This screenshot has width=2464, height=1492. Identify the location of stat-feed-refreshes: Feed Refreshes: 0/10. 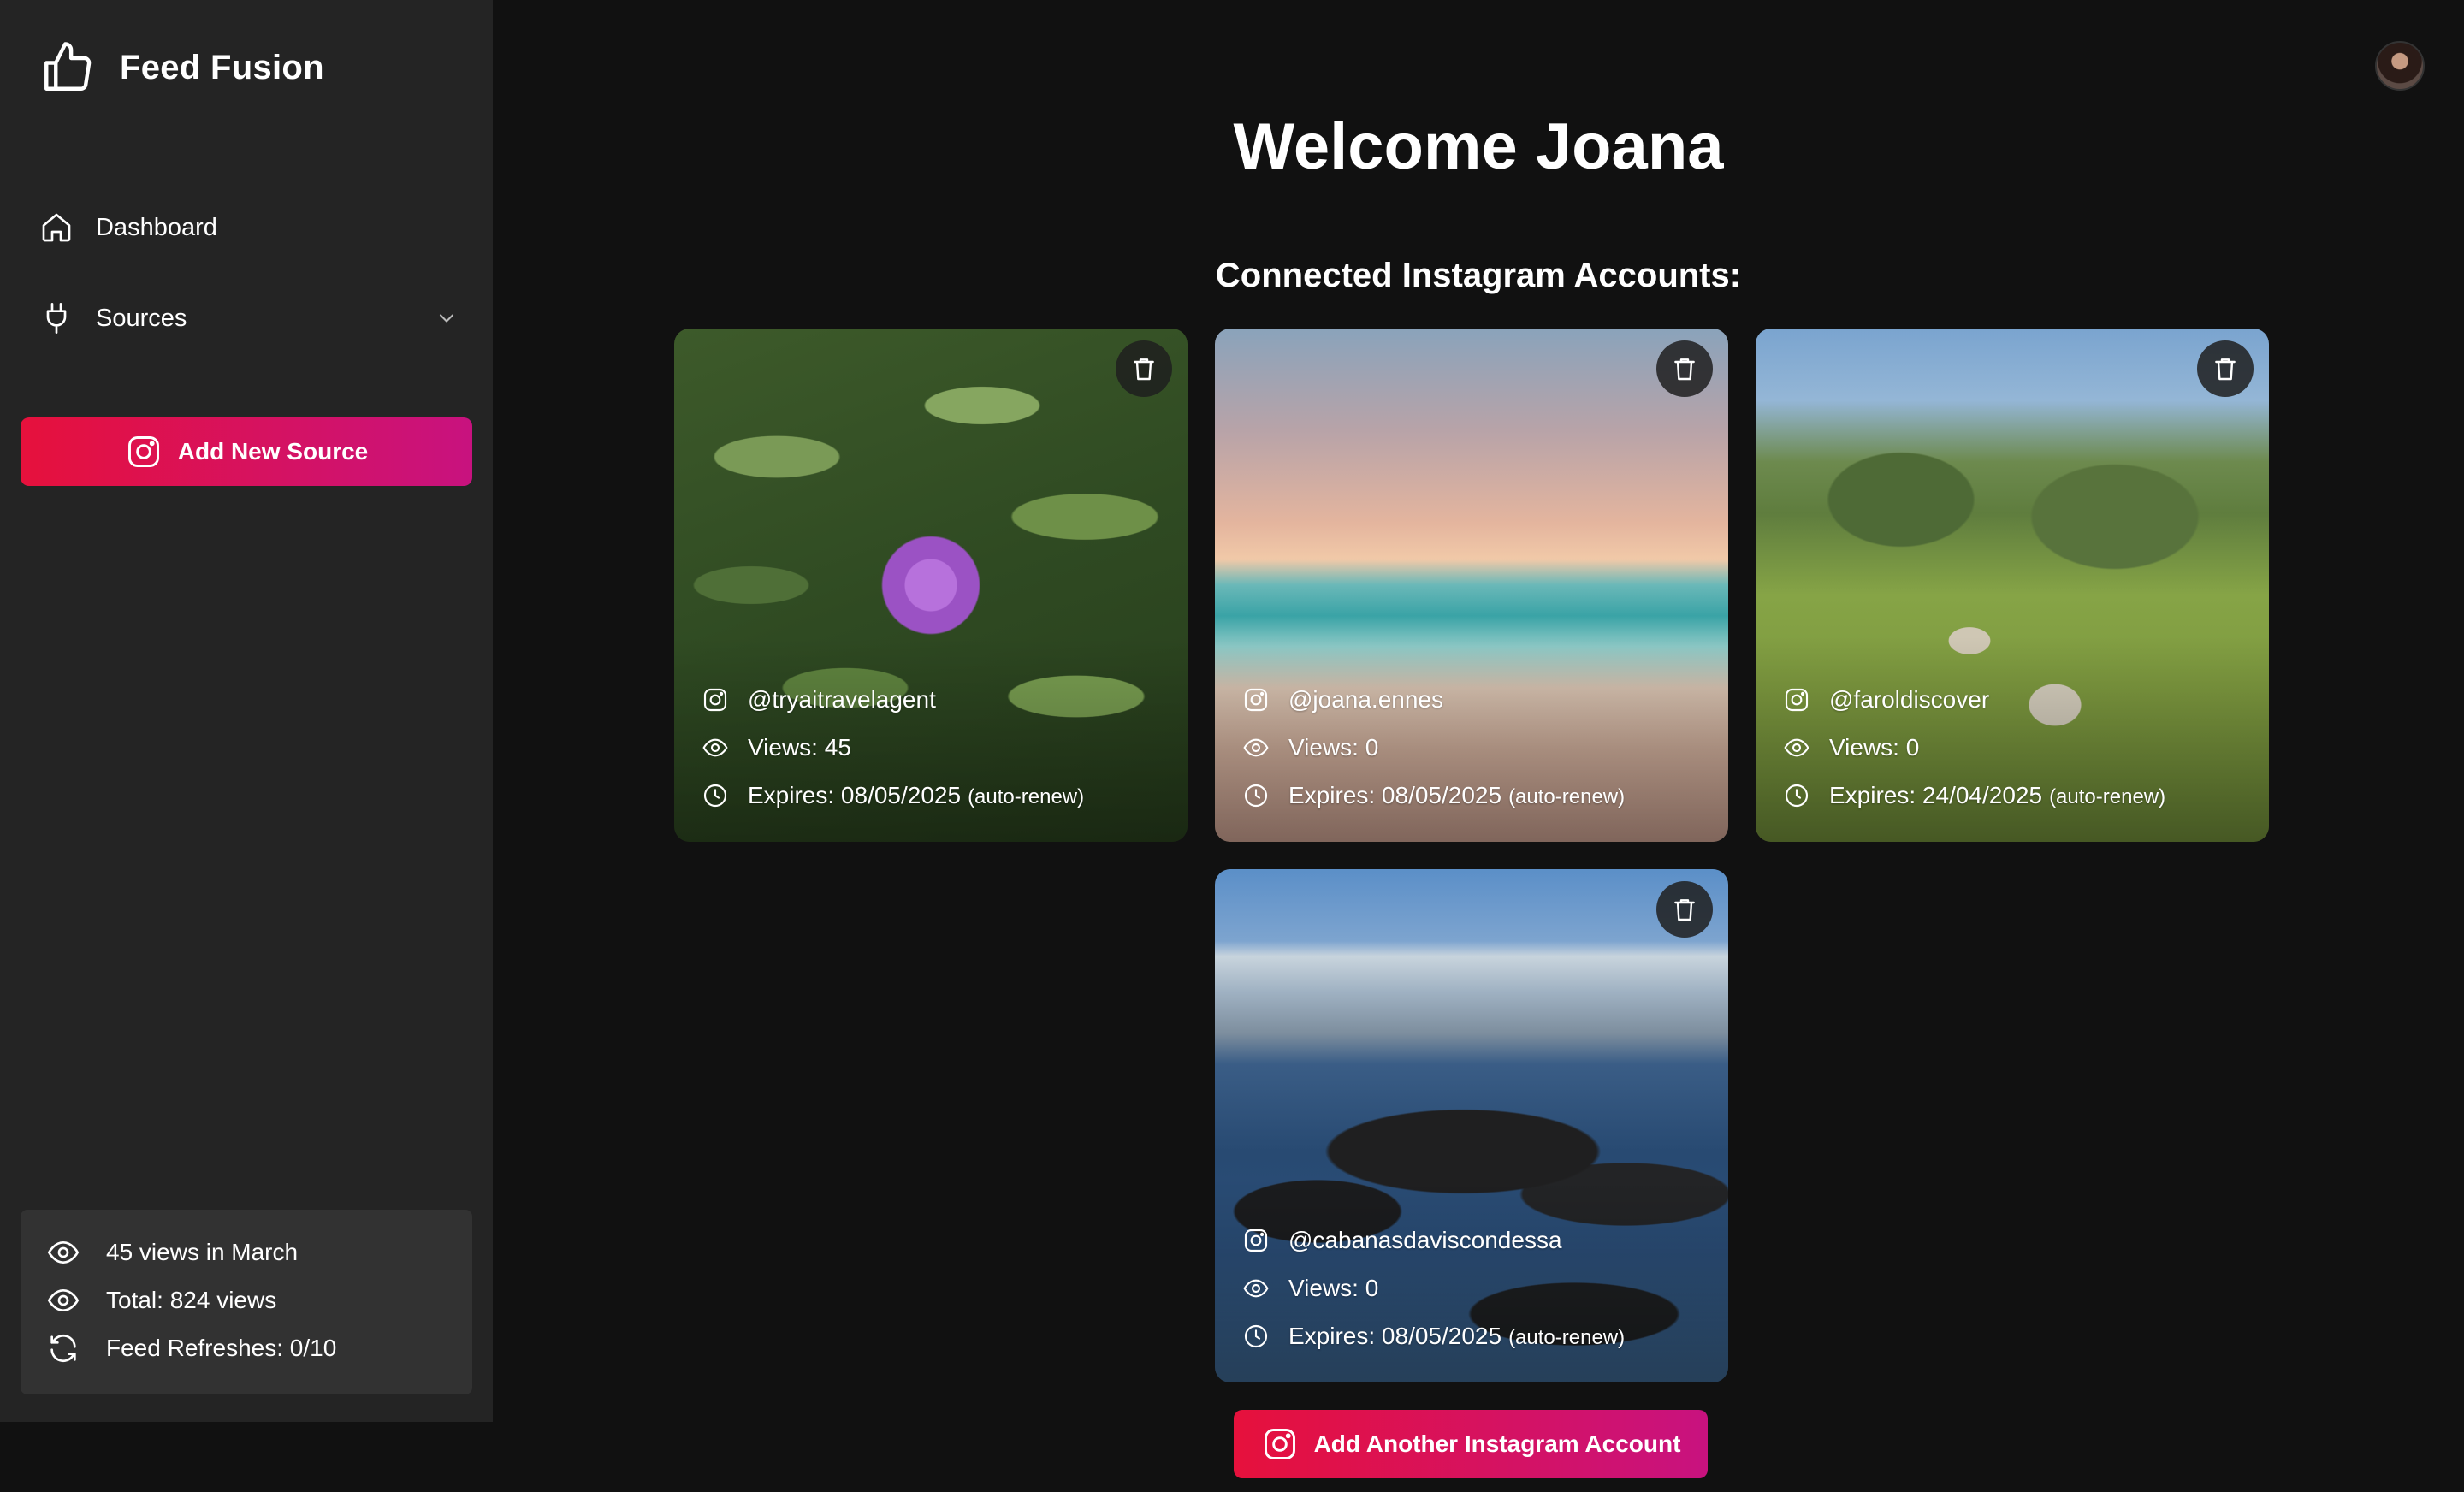
(191, 1348).